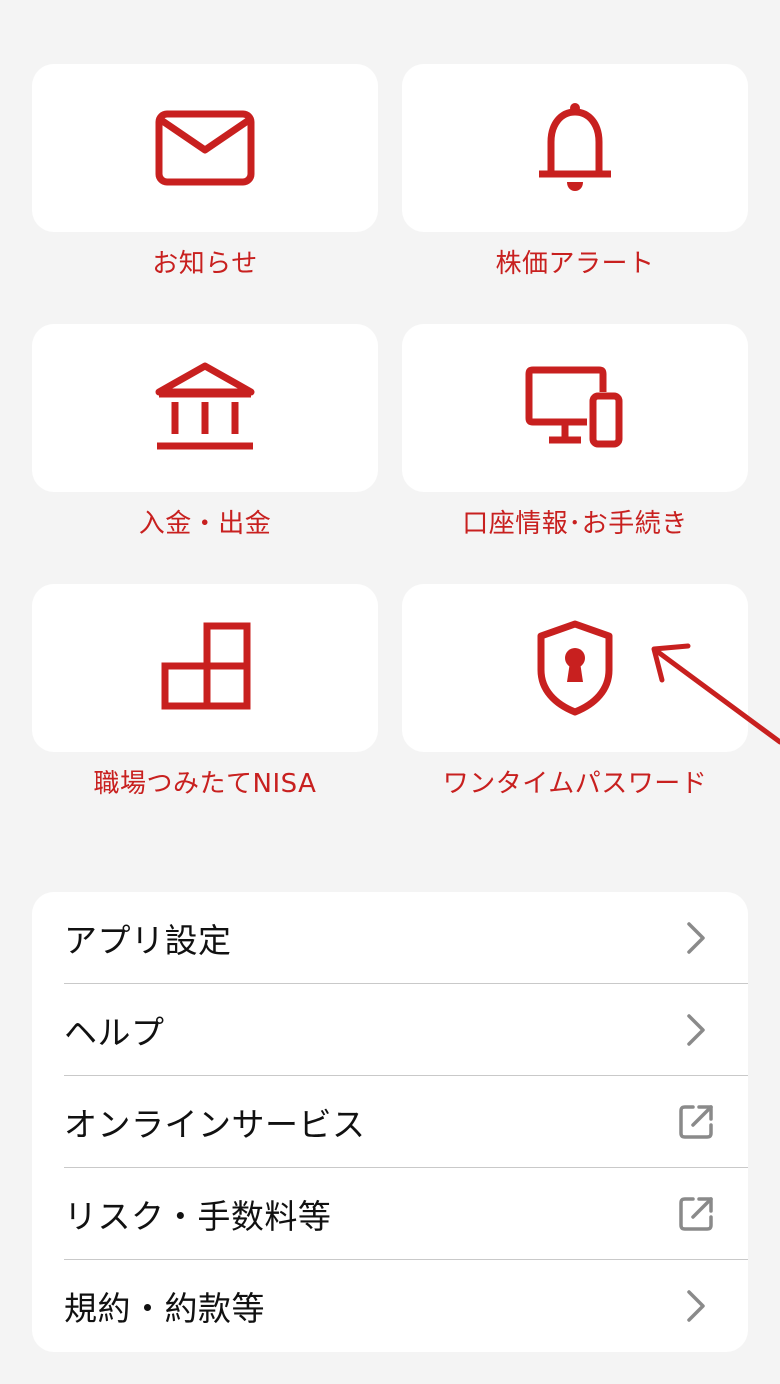 The height and width of the screenshot is (1384, 780). What do you see at coordinates (390, 1214) in the screenshot?
I see `menu-item-risk-fees: リスク・手数料等` at bounding box center [390, 1214].